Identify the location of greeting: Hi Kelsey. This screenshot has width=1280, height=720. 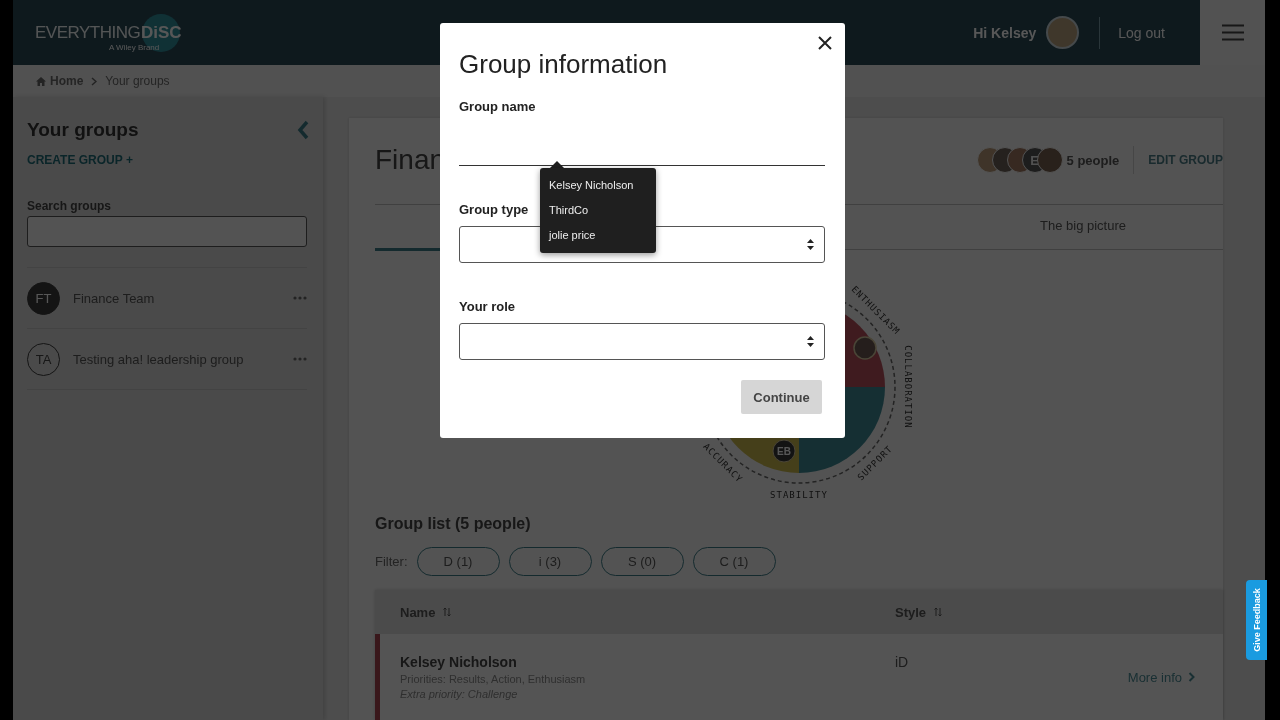
(1005, 32).